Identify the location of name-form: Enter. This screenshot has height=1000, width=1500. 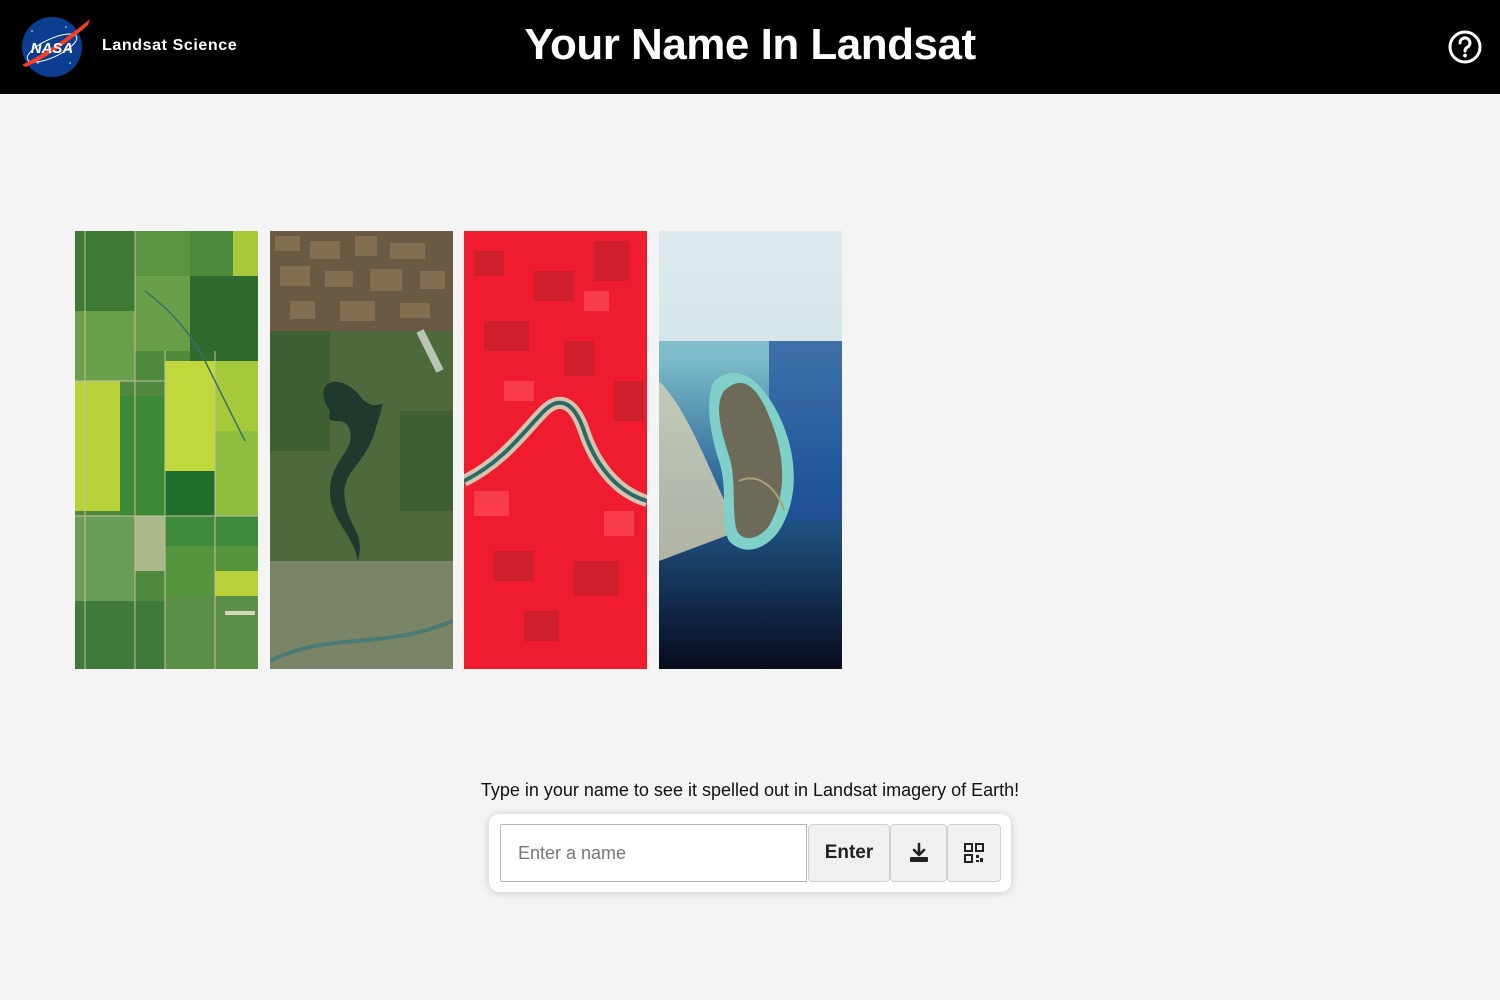
(750, 853).